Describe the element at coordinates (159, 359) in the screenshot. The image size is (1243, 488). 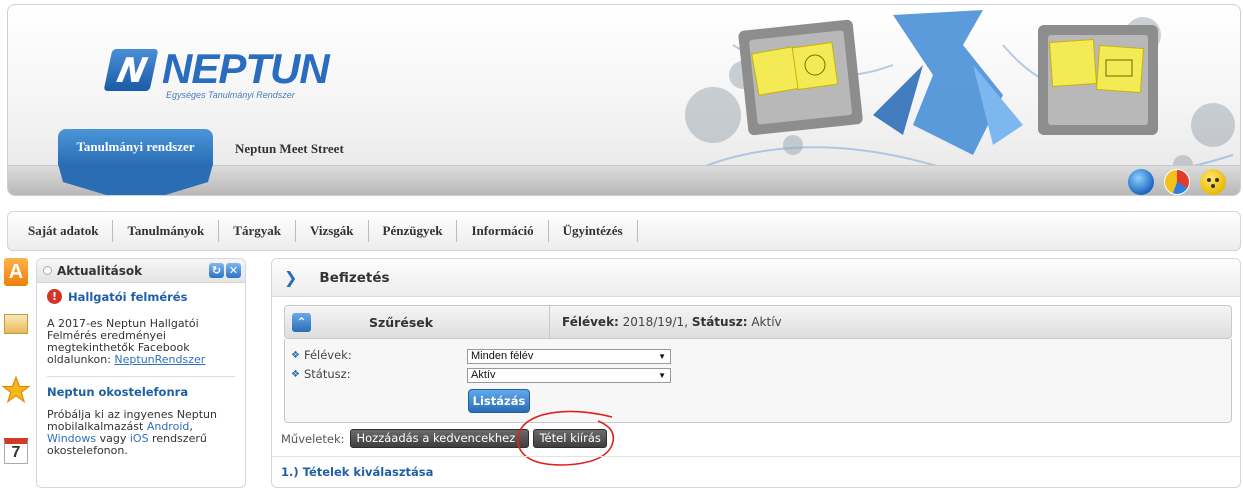
I see `facebook-link: NeptunRendszer` at that location.